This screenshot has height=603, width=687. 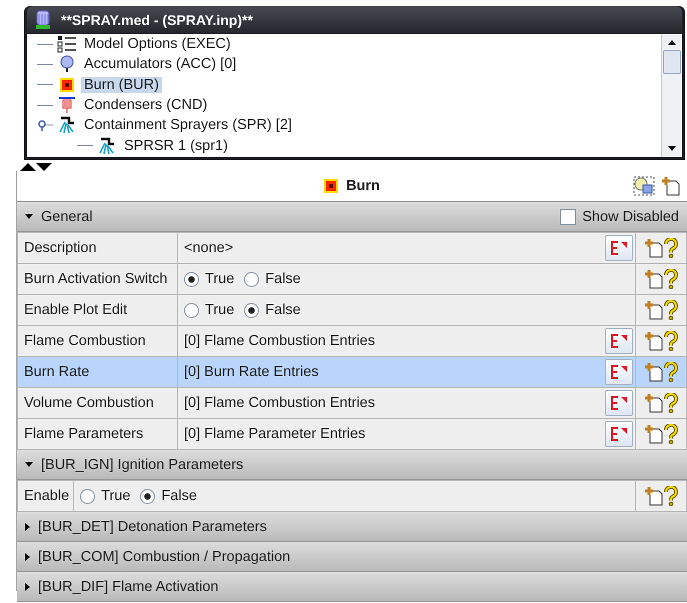 What do you see at coordinates (145, 105) in the screenshot?
I see `tree-item: Condensers (CND)` at bounding box center [145, 105].